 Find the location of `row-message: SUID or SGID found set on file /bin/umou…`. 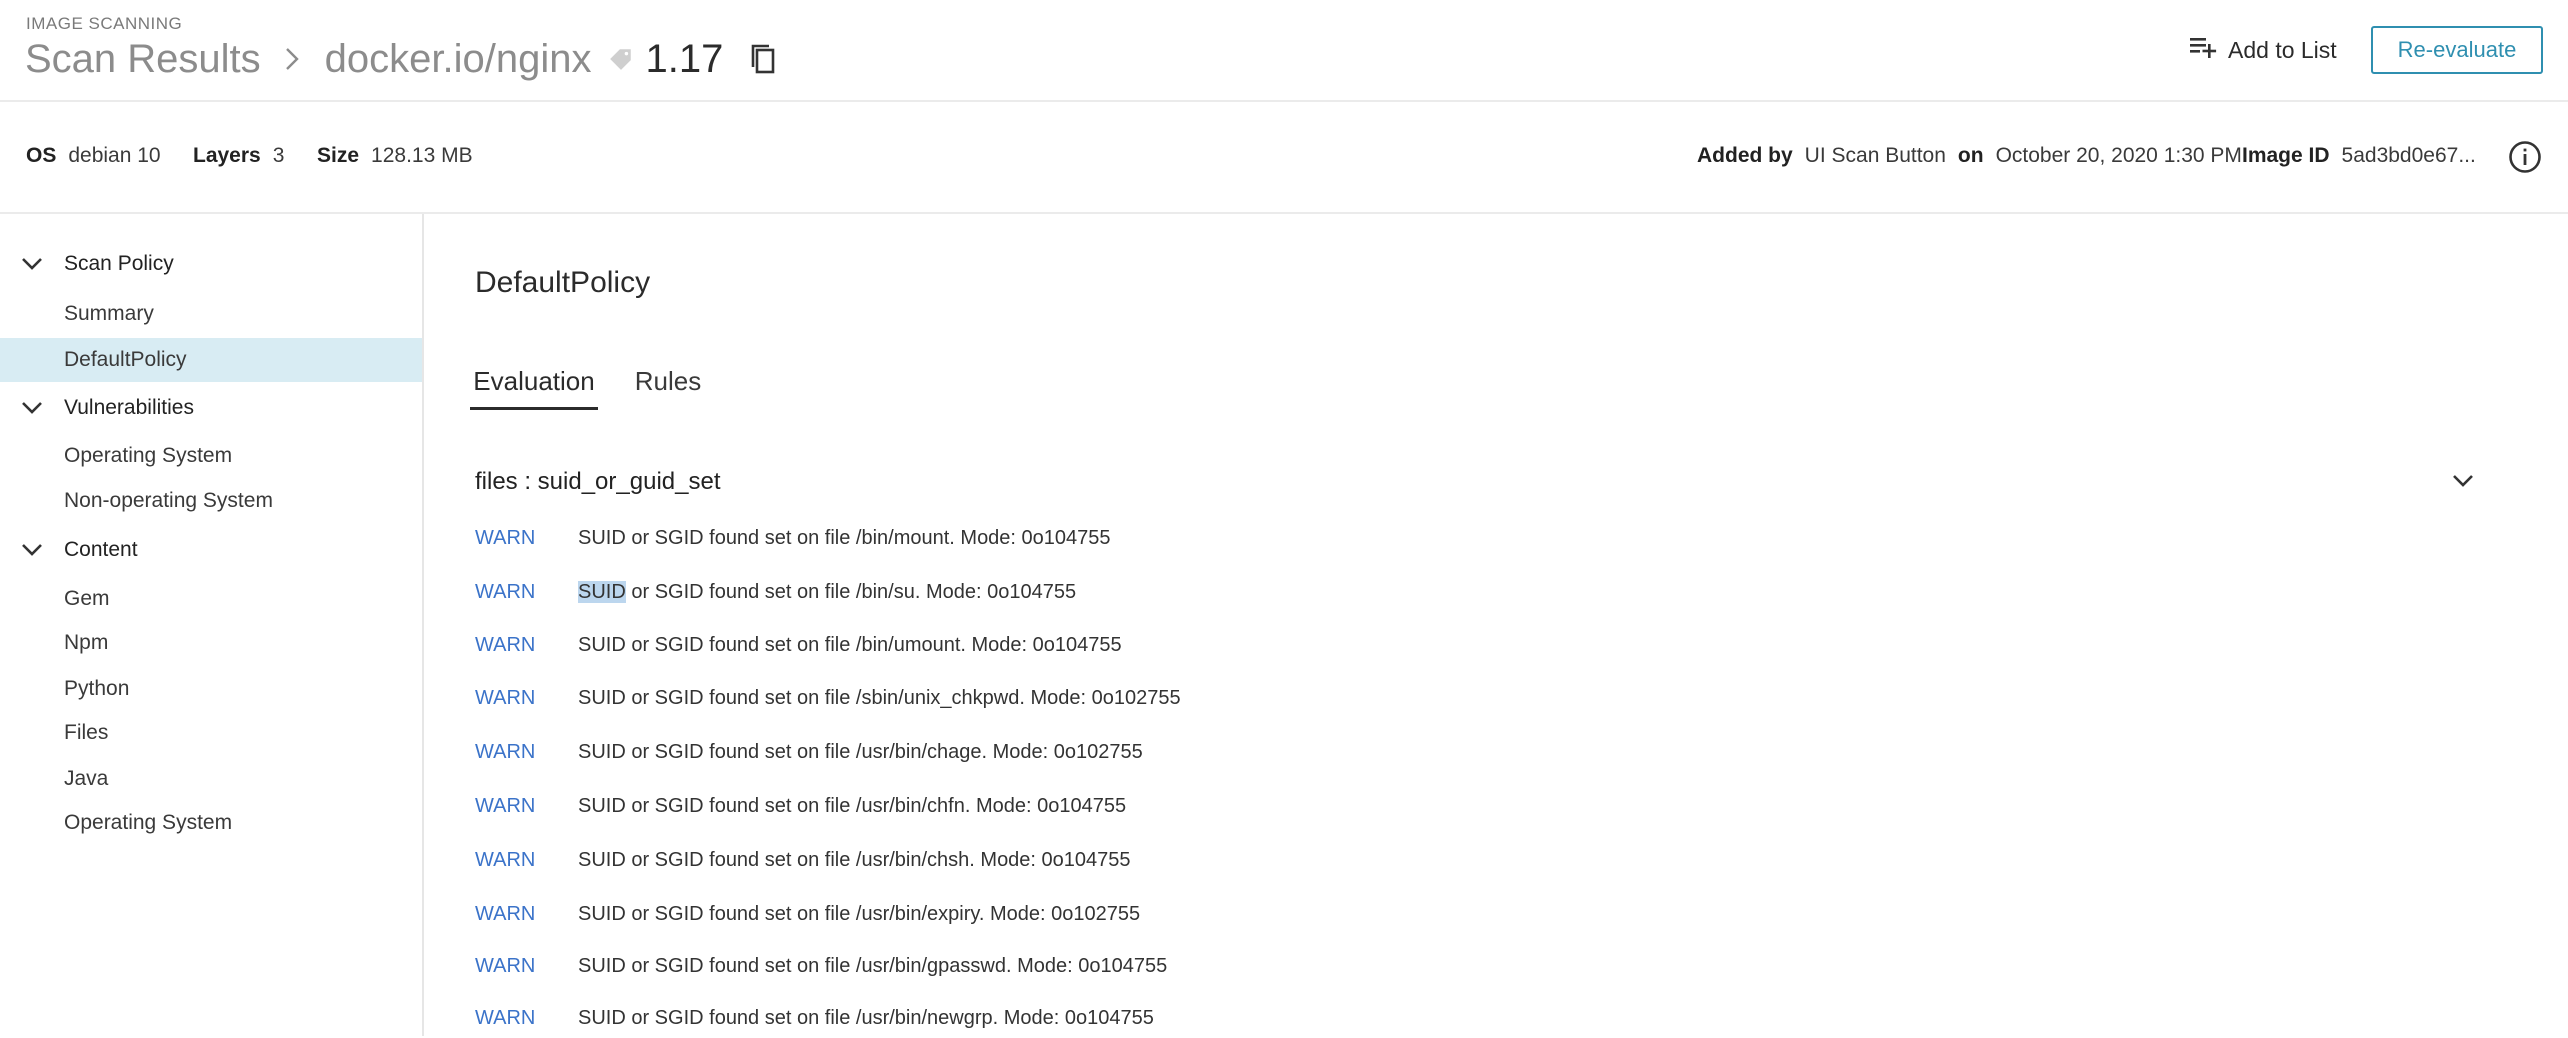

row-message: SUID or SGID found set on file /bin/umou… is located at coordinates (850, 644).